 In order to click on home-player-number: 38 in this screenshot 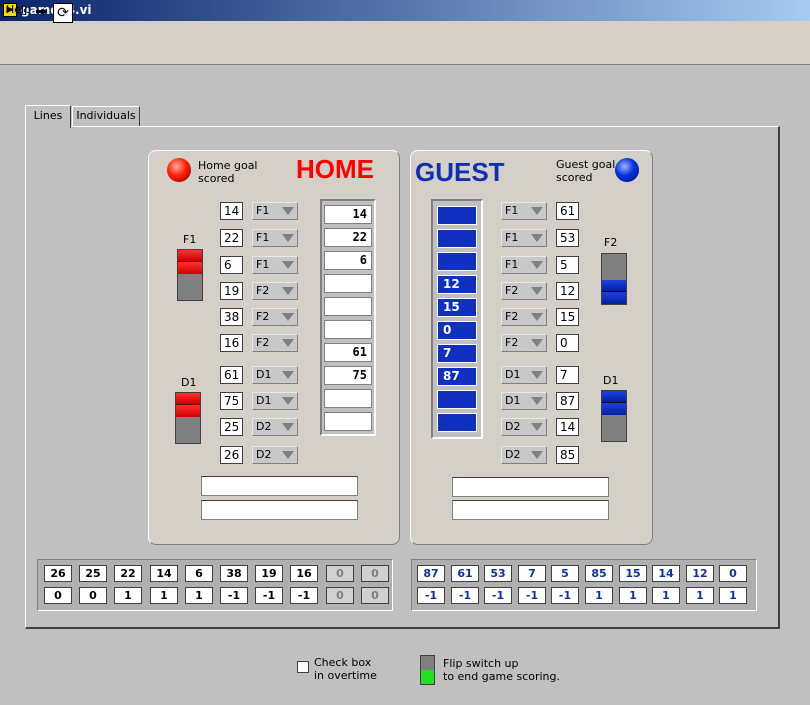, I will do `click(231, 317)`.